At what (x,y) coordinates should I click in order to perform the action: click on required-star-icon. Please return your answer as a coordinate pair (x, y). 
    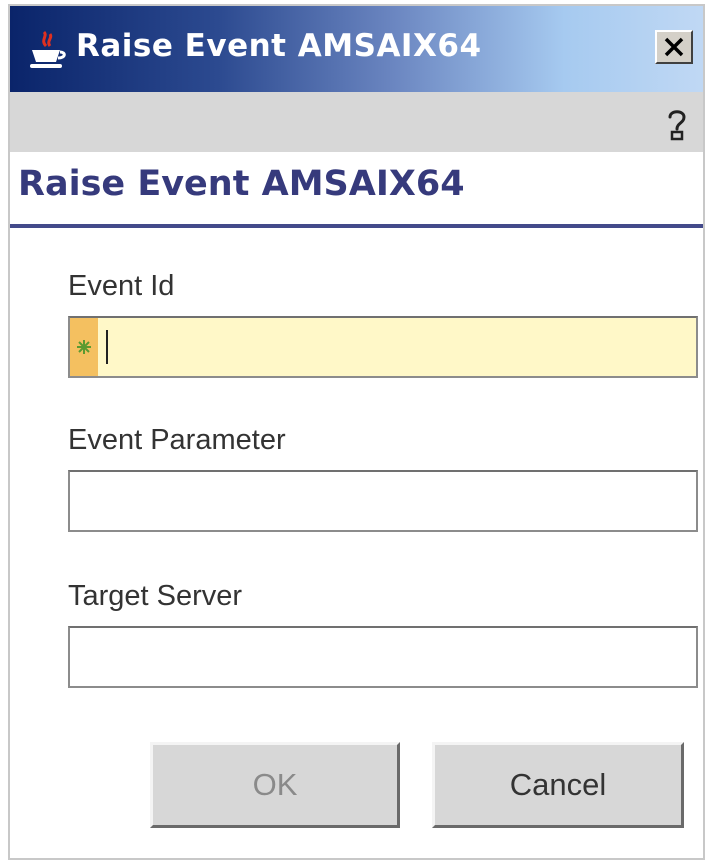
    Looking at the image, I should click on (84, 347).